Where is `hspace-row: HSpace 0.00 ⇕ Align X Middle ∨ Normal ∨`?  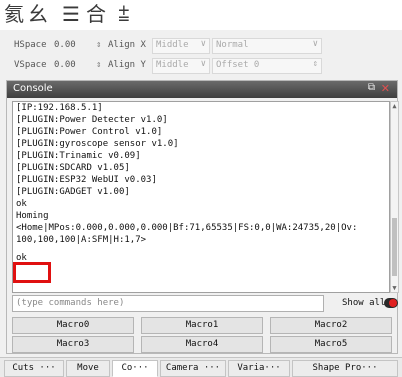 hspace-row: HSpace 0.00 ⇕ Align X Middle ∨ Normal ∨ is located at coordinates (201, 46).